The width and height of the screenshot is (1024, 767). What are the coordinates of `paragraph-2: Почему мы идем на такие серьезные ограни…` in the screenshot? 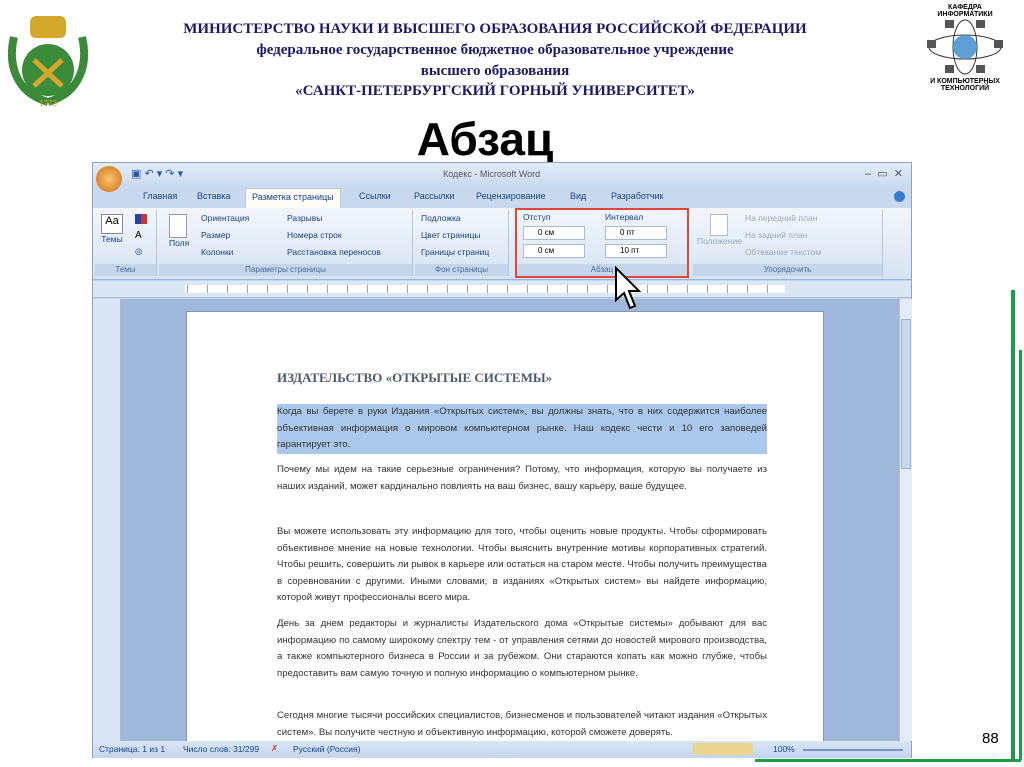 It's located at (522, 478).